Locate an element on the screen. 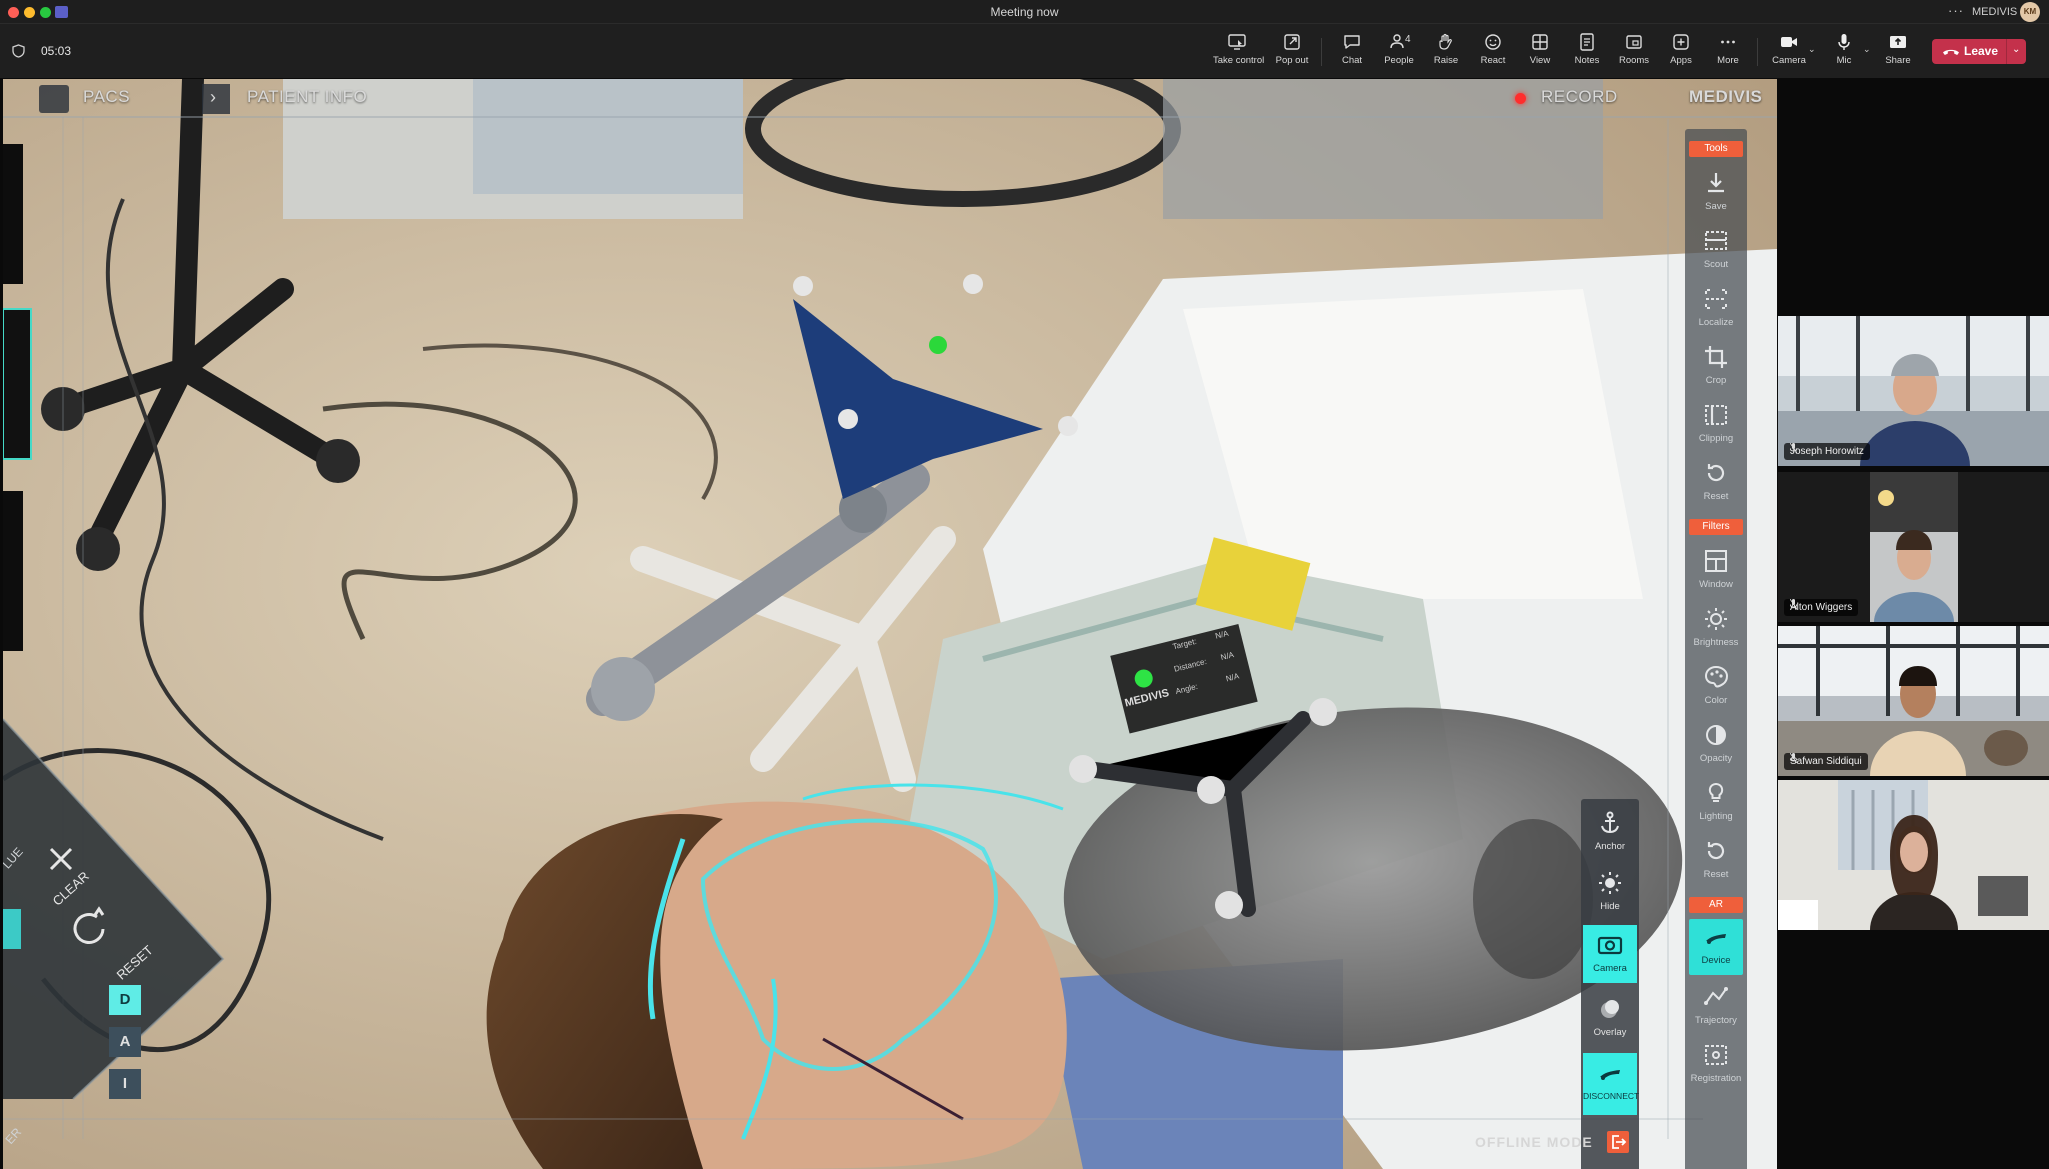 This screenshot has height=1169, width=2049. view-button: View is located at coordinates (1540, 52).